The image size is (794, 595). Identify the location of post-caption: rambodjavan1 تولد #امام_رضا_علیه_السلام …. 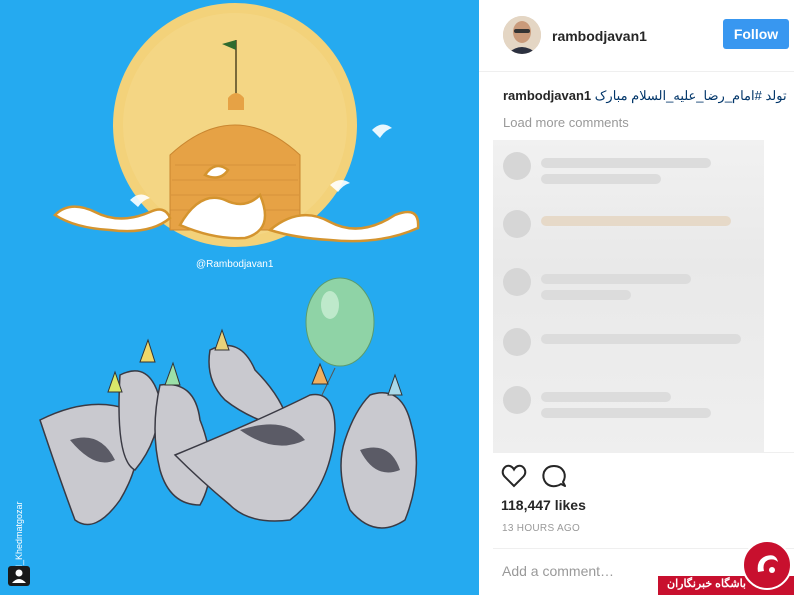
(645, 96).